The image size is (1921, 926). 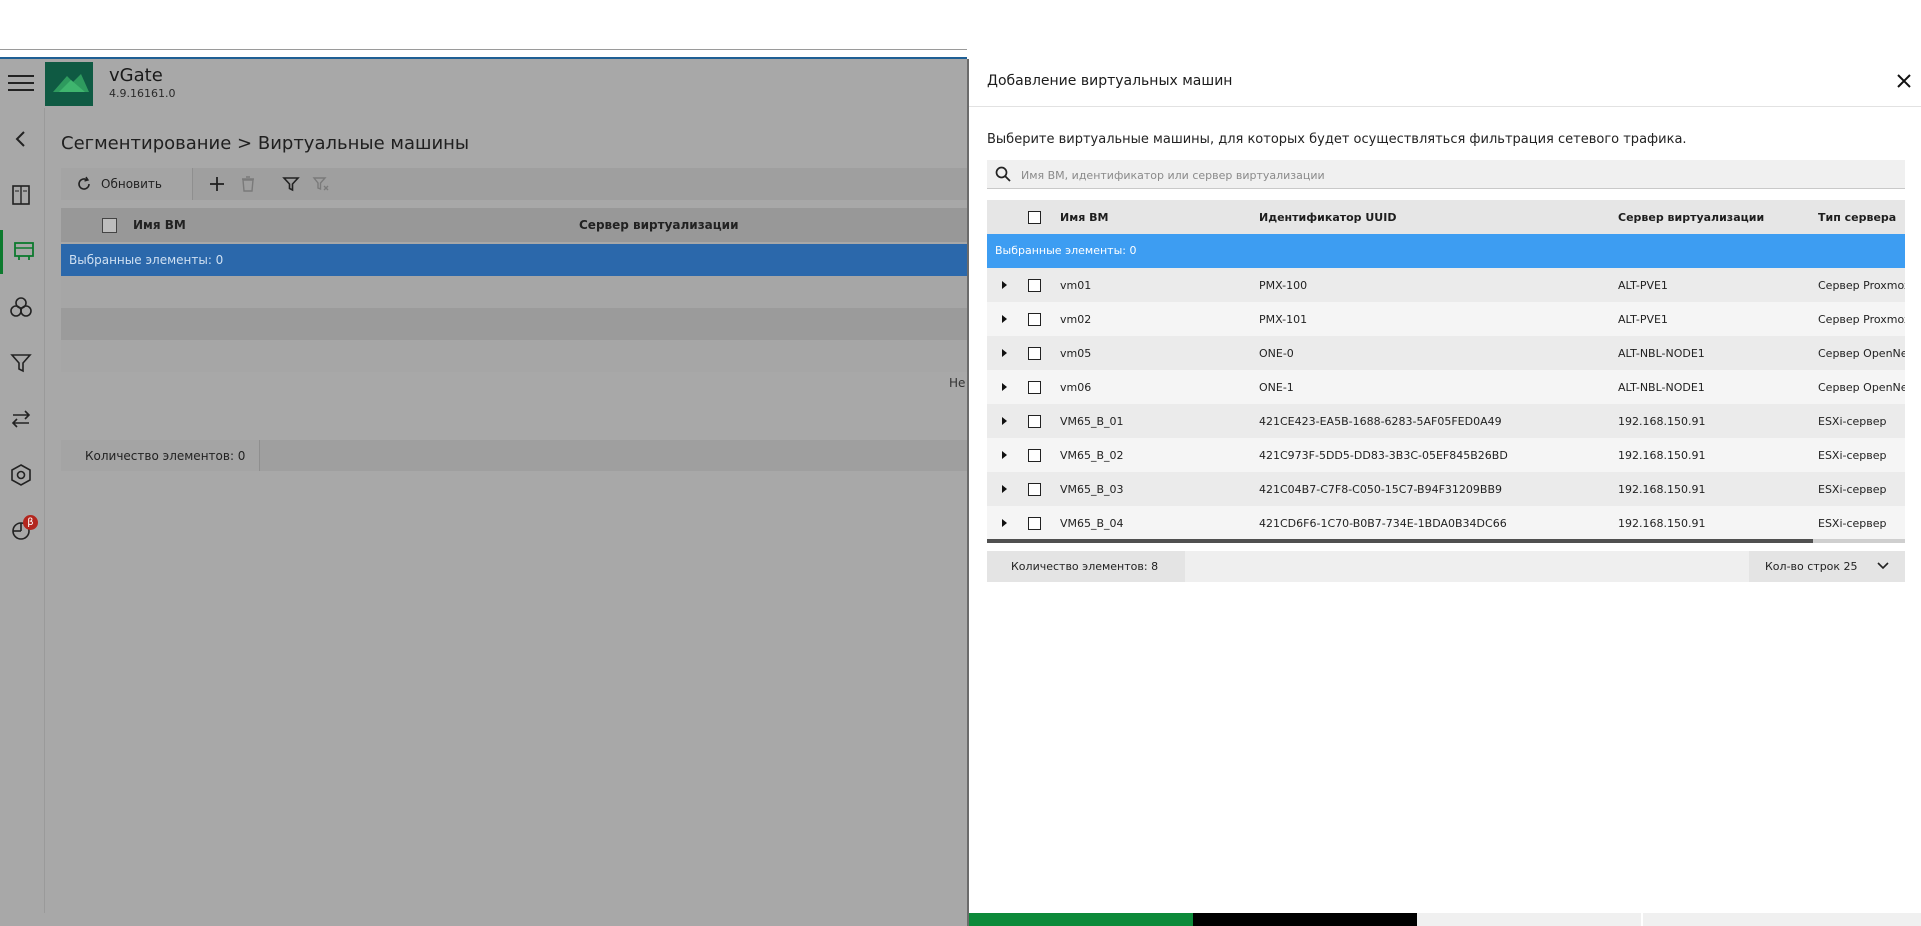 What do you see at coordinates (142, 93) in the screenshot?
I see `app-version: 4.9.16161.0` at bounding box center [142, 93].